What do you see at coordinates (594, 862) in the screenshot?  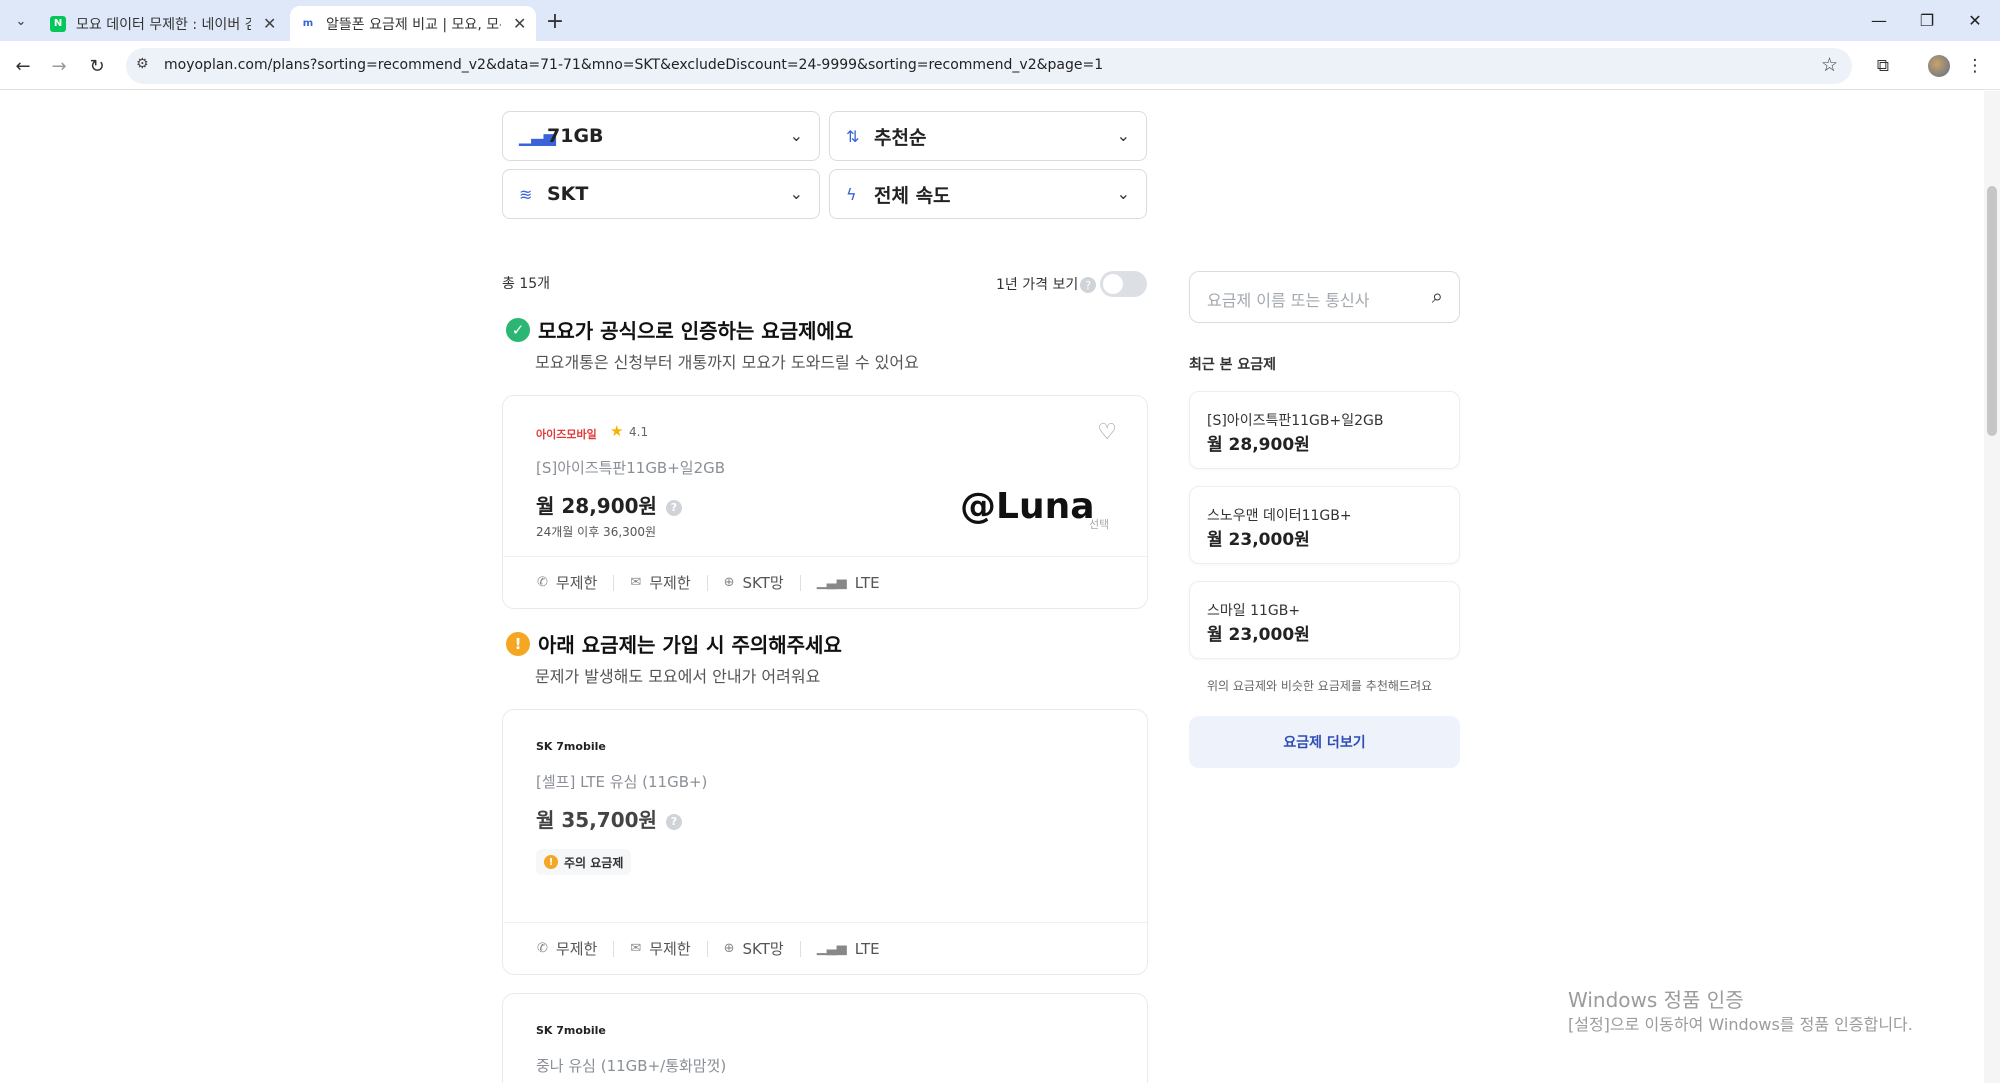 I see `caution-chip-text: 주의 요금제` at bounding box center [594, 862].